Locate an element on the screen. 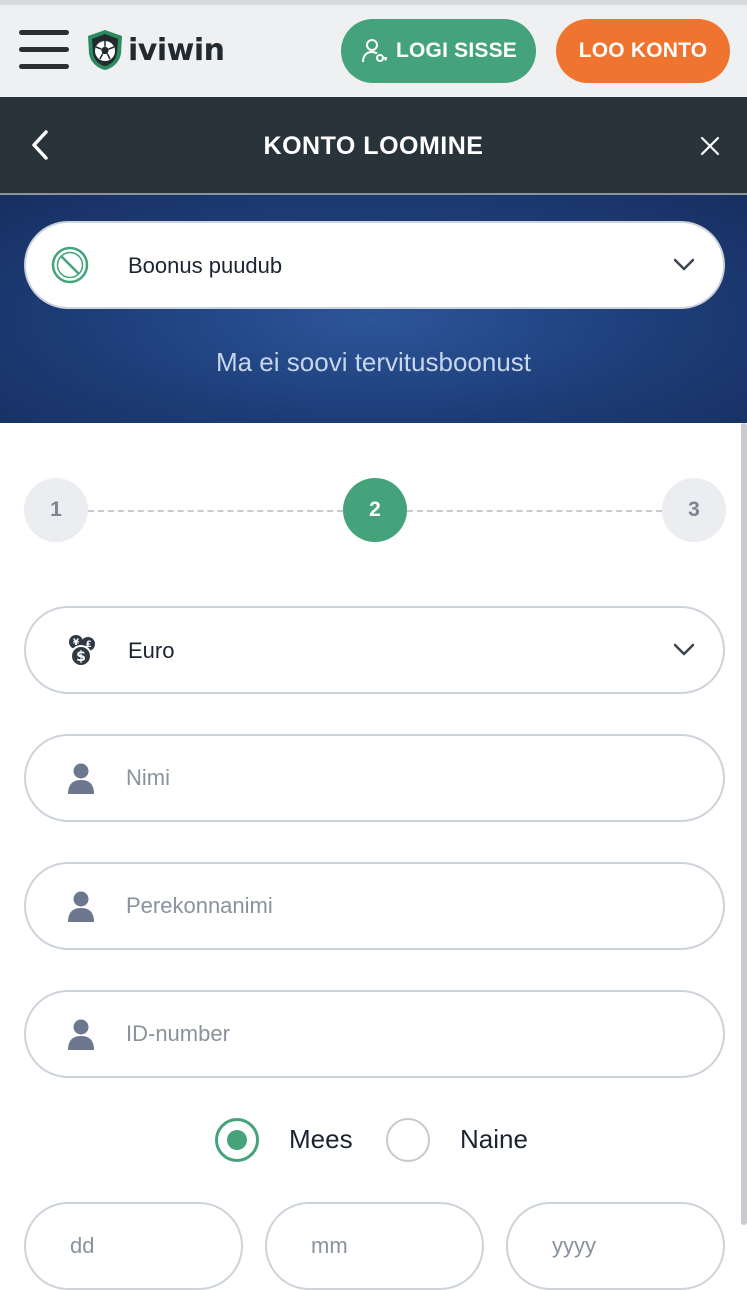 The width and height of the screenshot is (747, 1290). first-name-input is located at coordinates (406, 778).